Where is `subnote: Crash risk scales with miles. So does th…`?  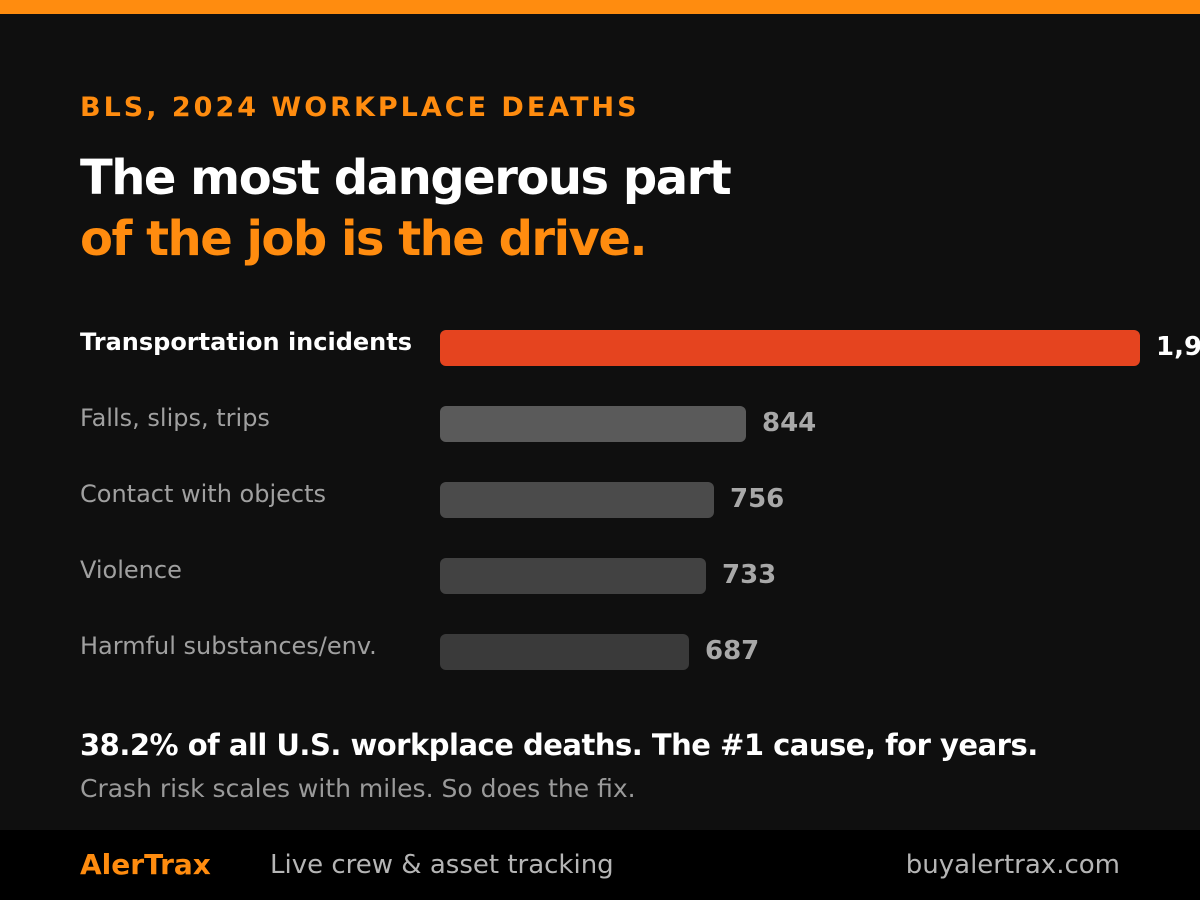 subnote: Crash risk scales with miles. So does th… is located at coordinates (358, 788).